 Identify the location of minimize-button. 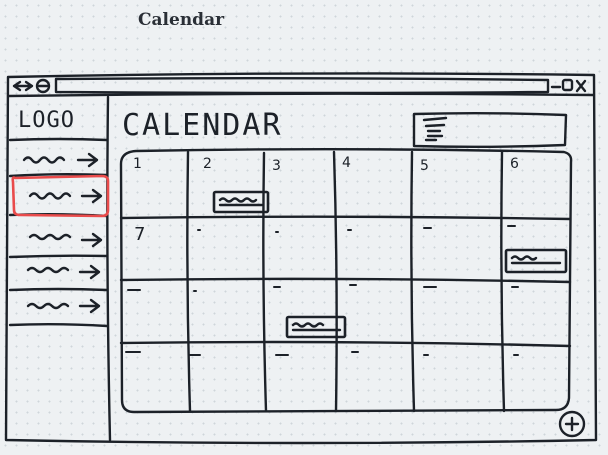
(555, 86).